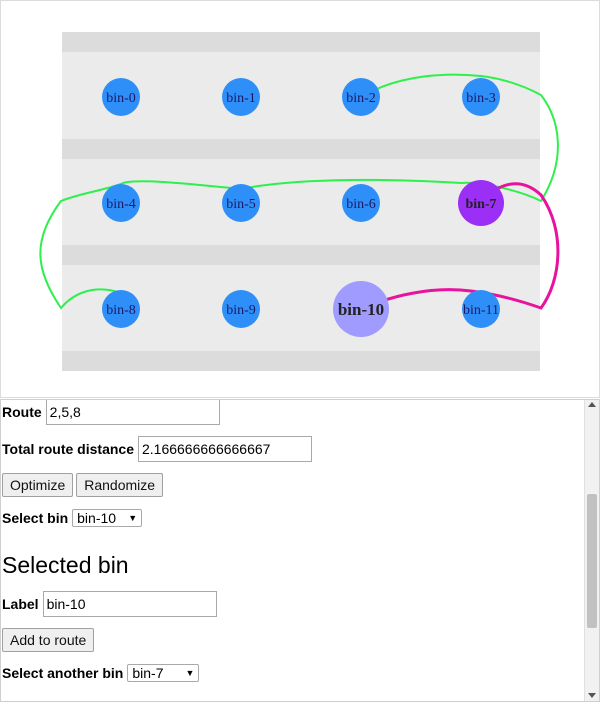 The width and height of the screenshot is (605, 702). I want to click on bin-1: bin-1, so click(241, 97).